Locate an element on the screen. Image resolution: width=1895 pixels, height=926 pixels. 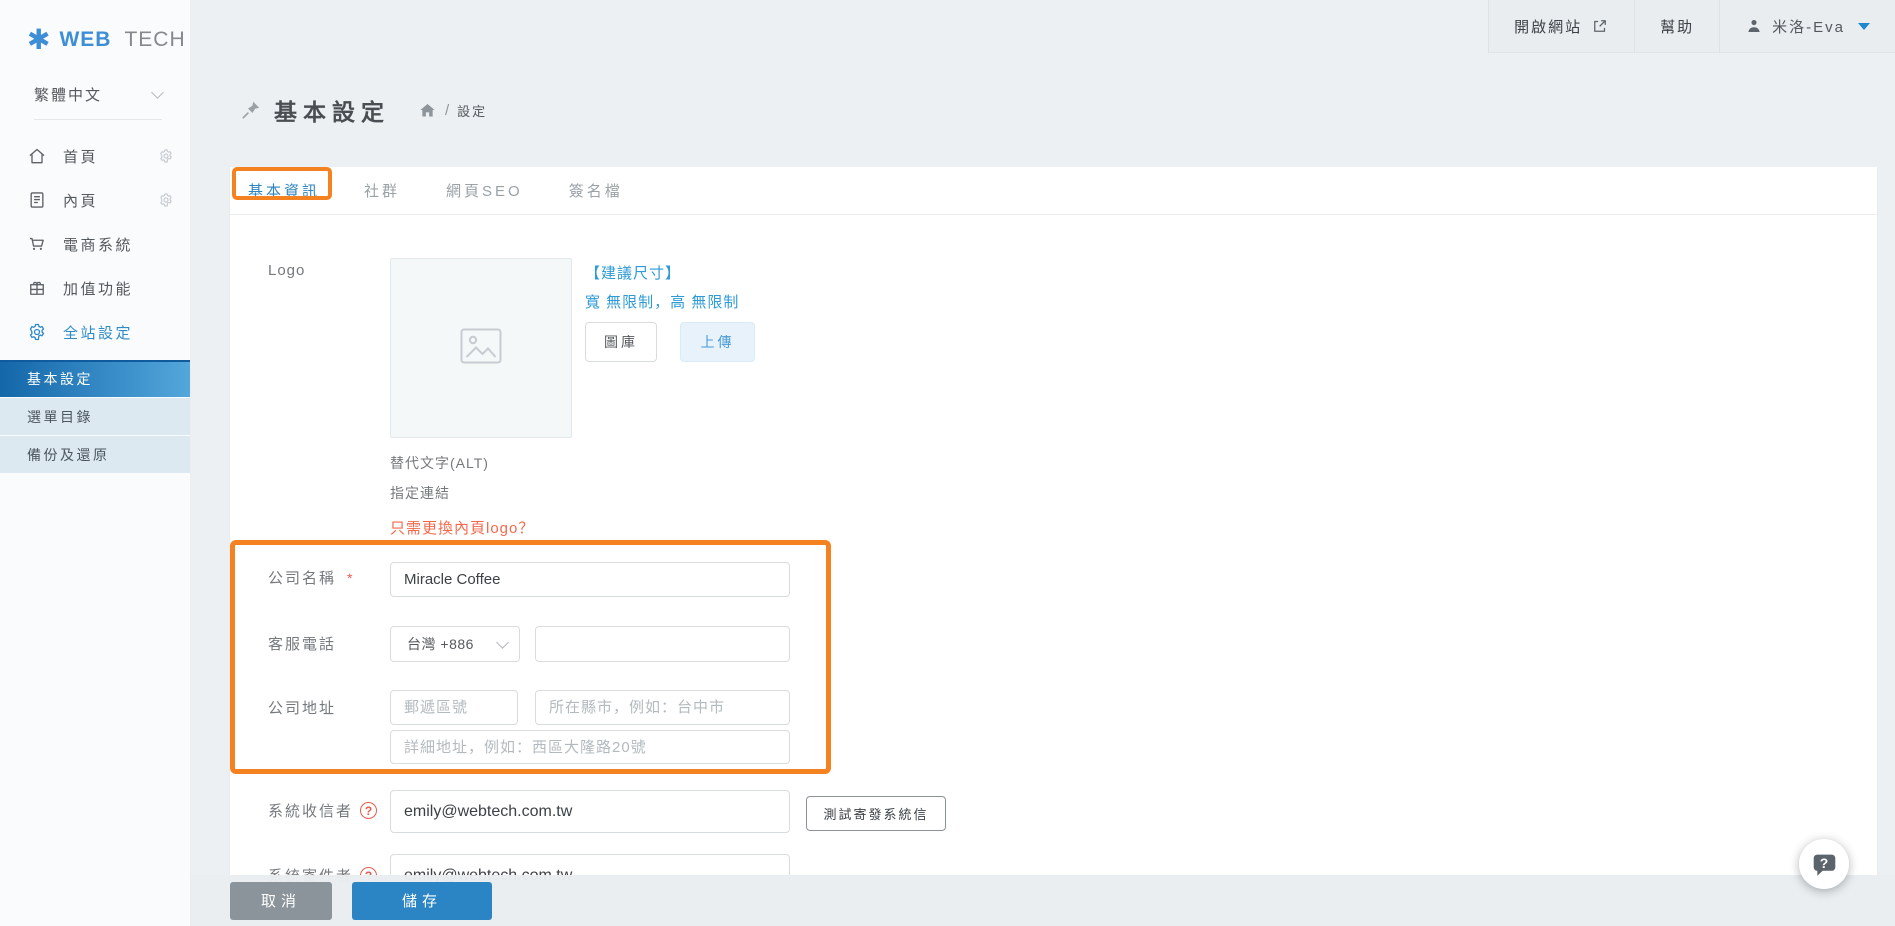
caret-down-icon is located at coordinates (1864, 26).